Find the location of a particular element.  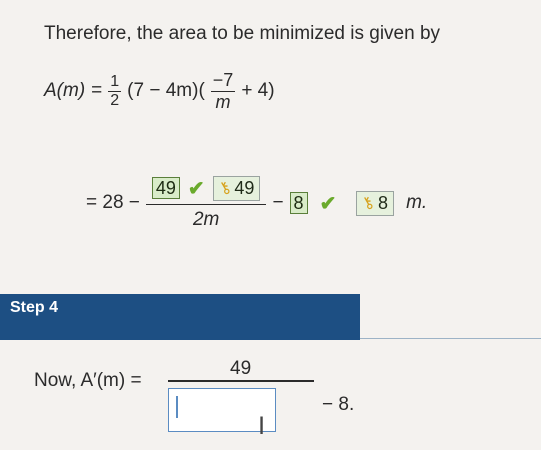

fraction-denominator: m is located at coordinates (223, 101).